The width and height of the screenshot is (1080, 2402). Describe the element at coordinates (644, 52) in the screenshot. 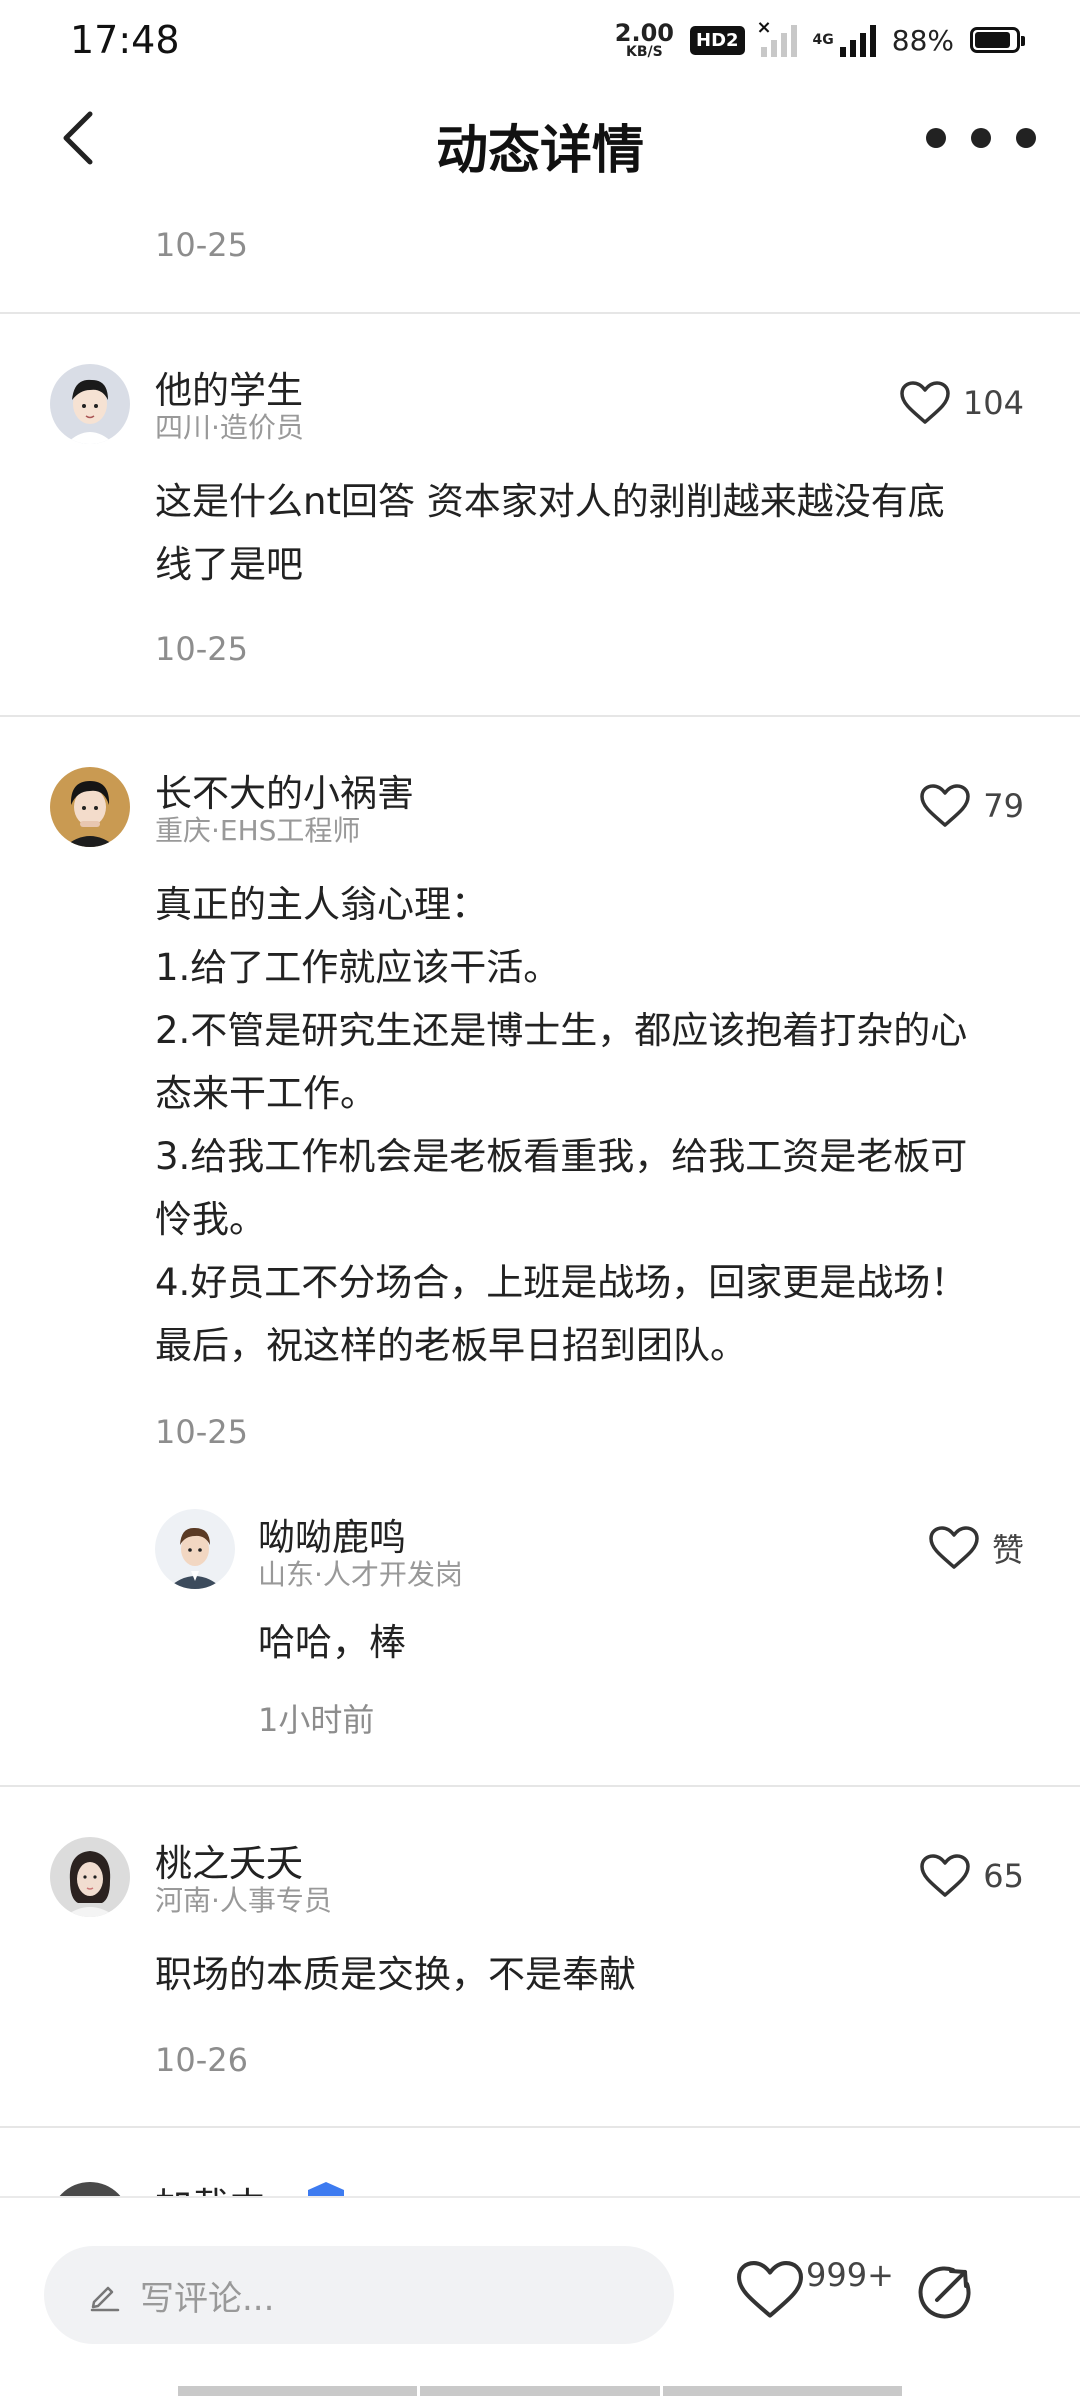

I see `net-speed-unit: KB/S` at that location.